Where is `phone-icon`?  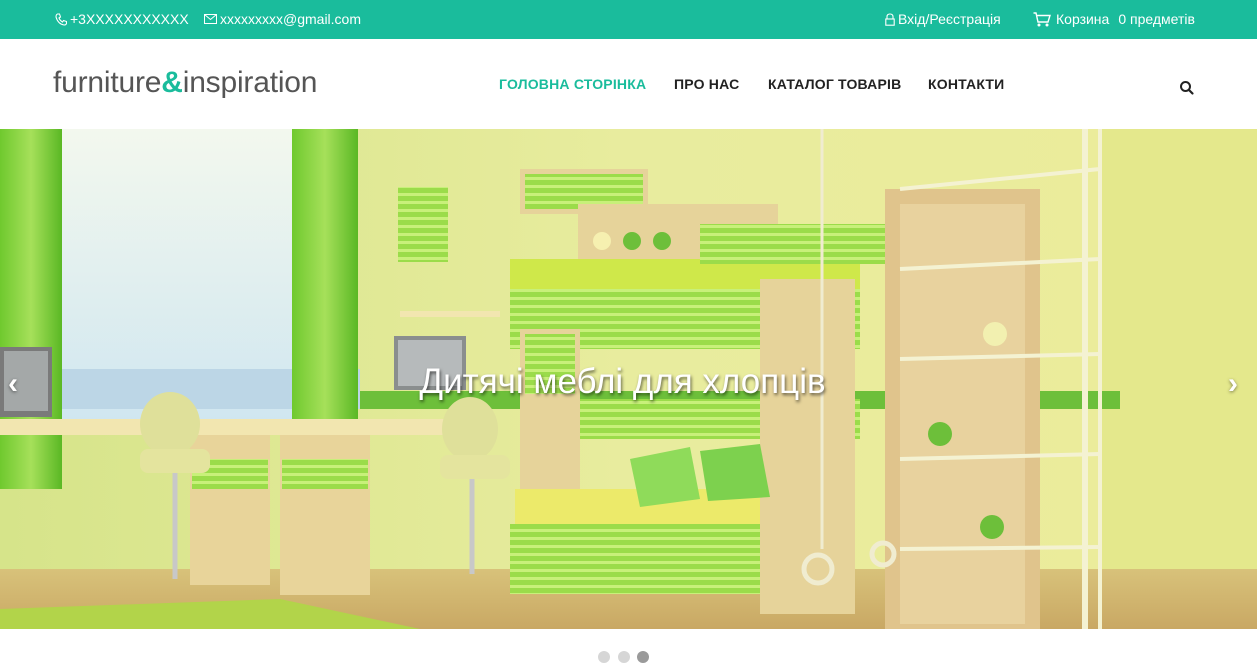
phone-icon is located at coordinates (61, 19).